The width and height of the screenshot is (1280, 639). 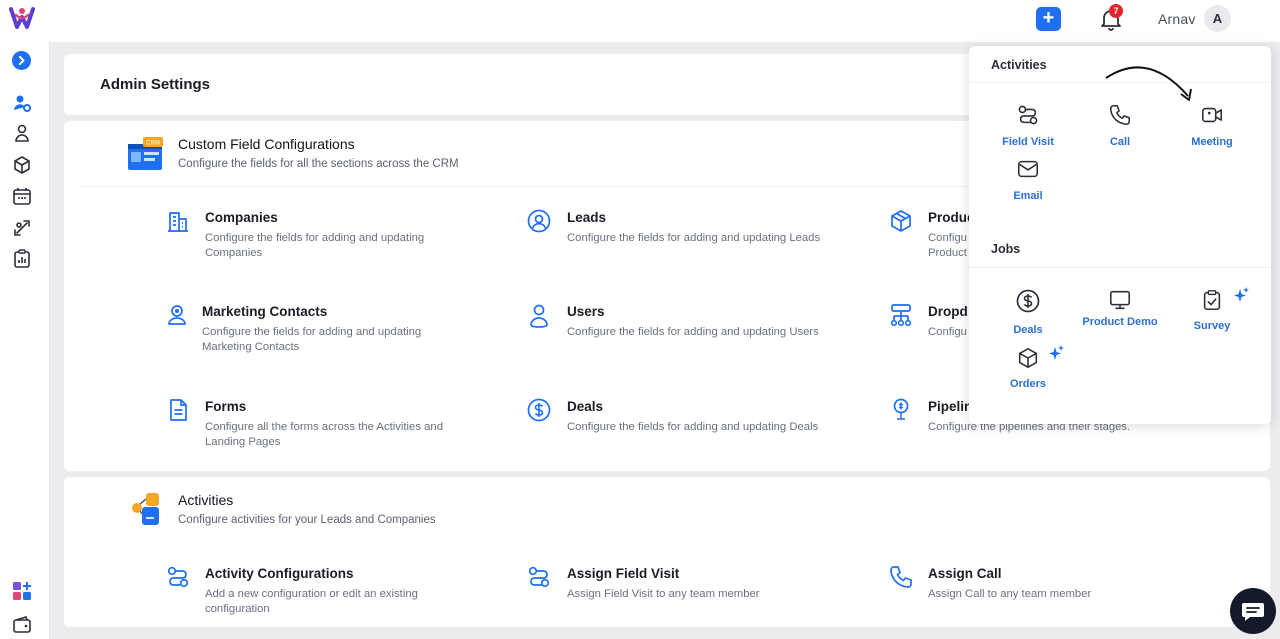 What do you see at coordinates (1028, 384) in the screenshot?
I see `popup-item-label: Orders` at bounding box center [1028, 384].